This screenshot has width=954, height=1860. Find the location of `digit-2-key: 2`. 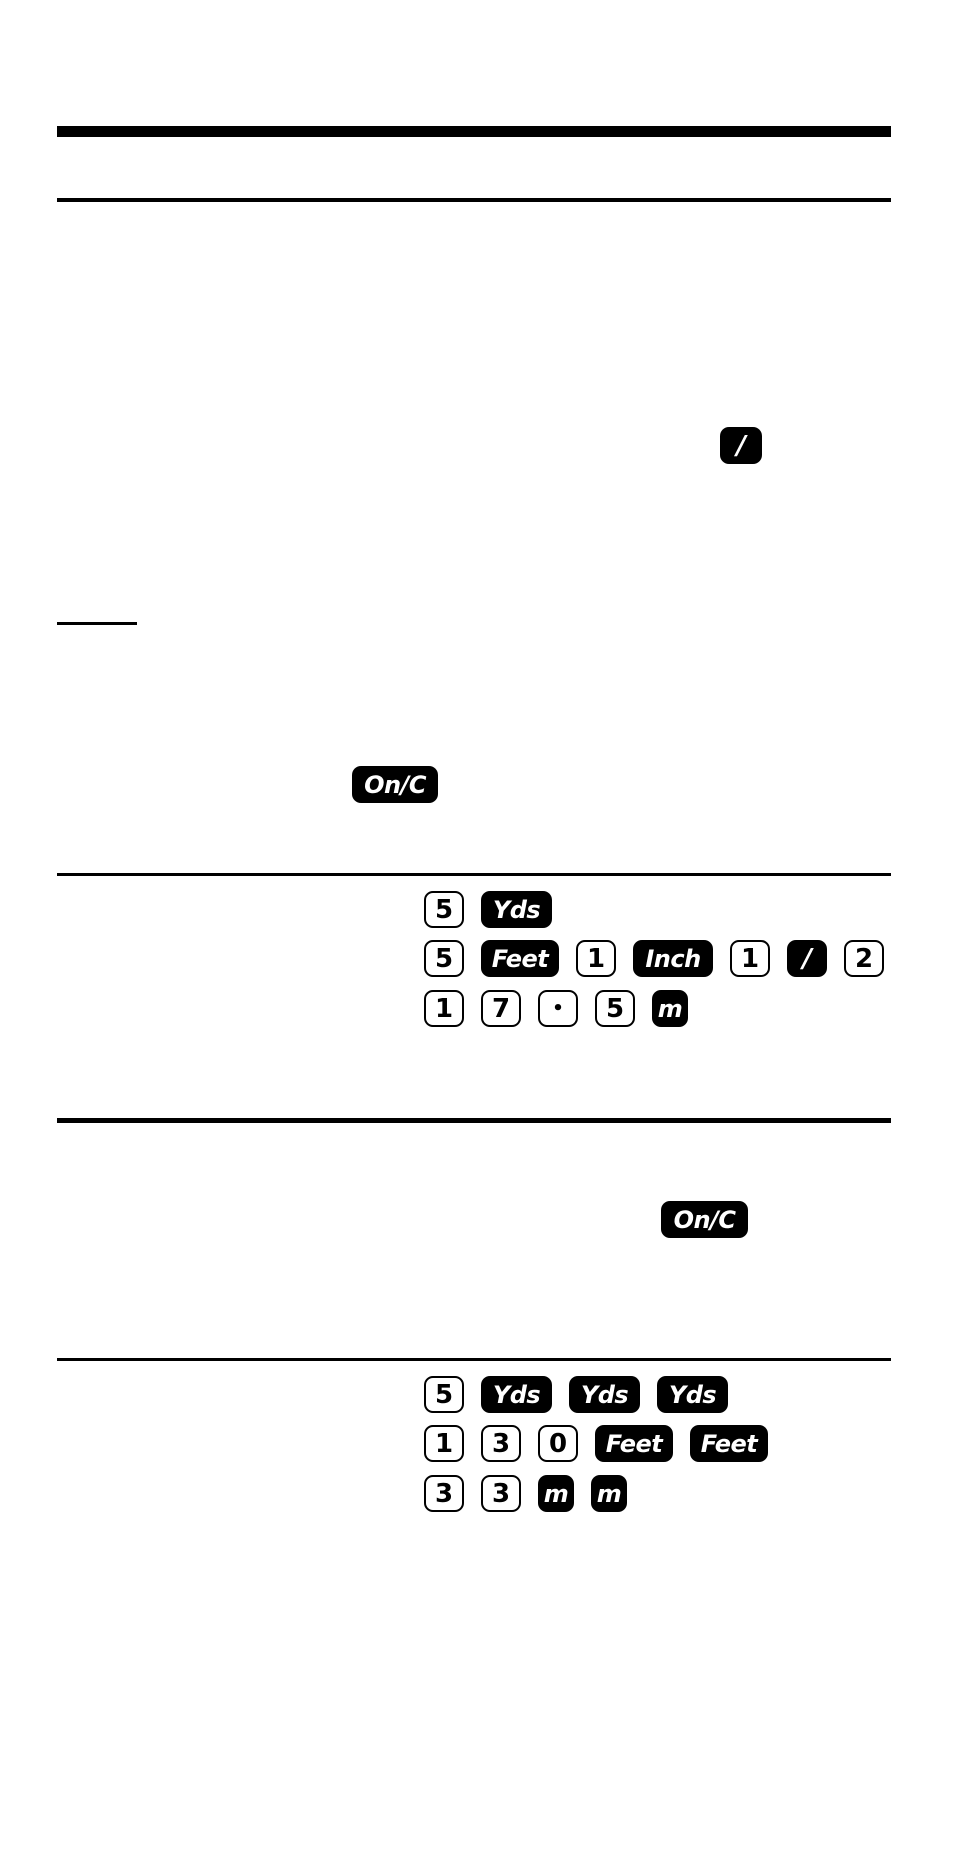

digit-2-key: 2 is located at coordinates (864, 958).